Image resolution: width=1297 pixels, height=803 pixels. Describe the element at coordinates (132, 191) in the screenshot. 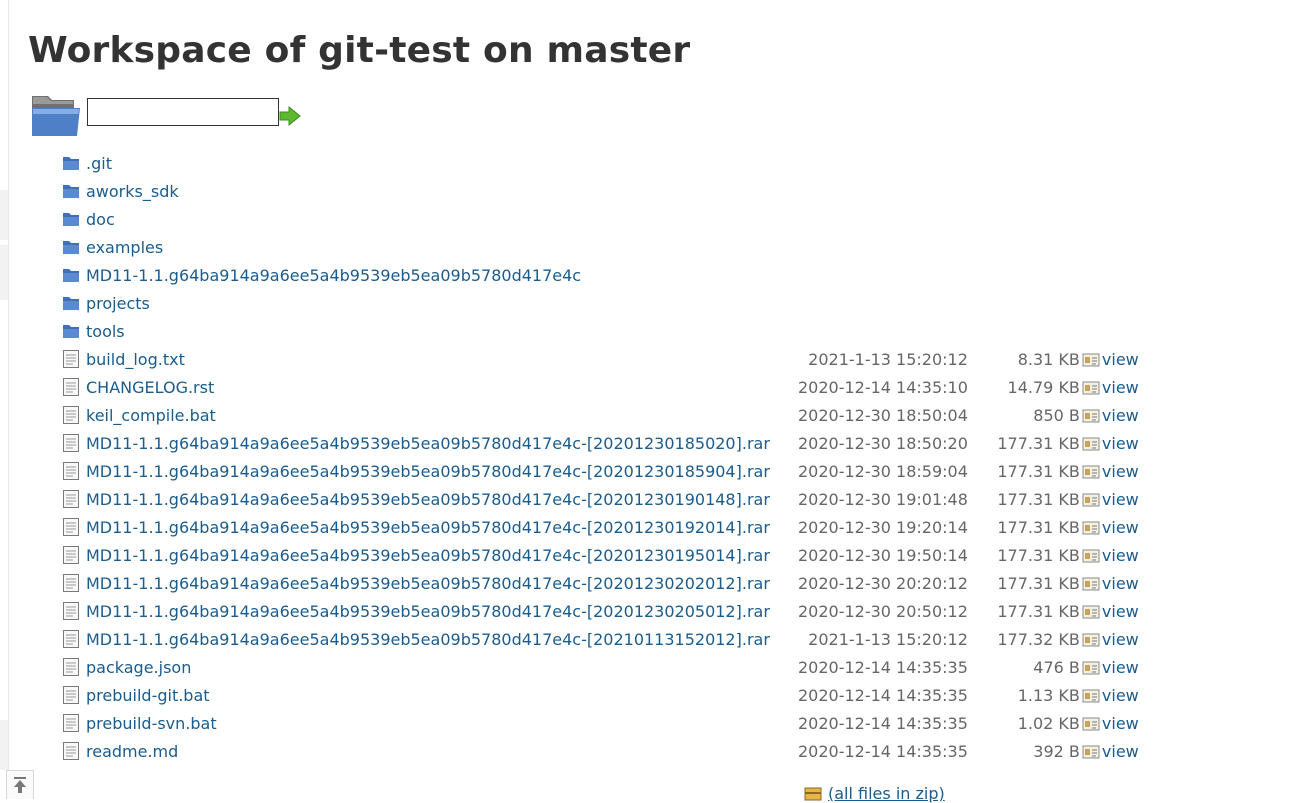

I see `folder-link: aworks_sdk` at that location.